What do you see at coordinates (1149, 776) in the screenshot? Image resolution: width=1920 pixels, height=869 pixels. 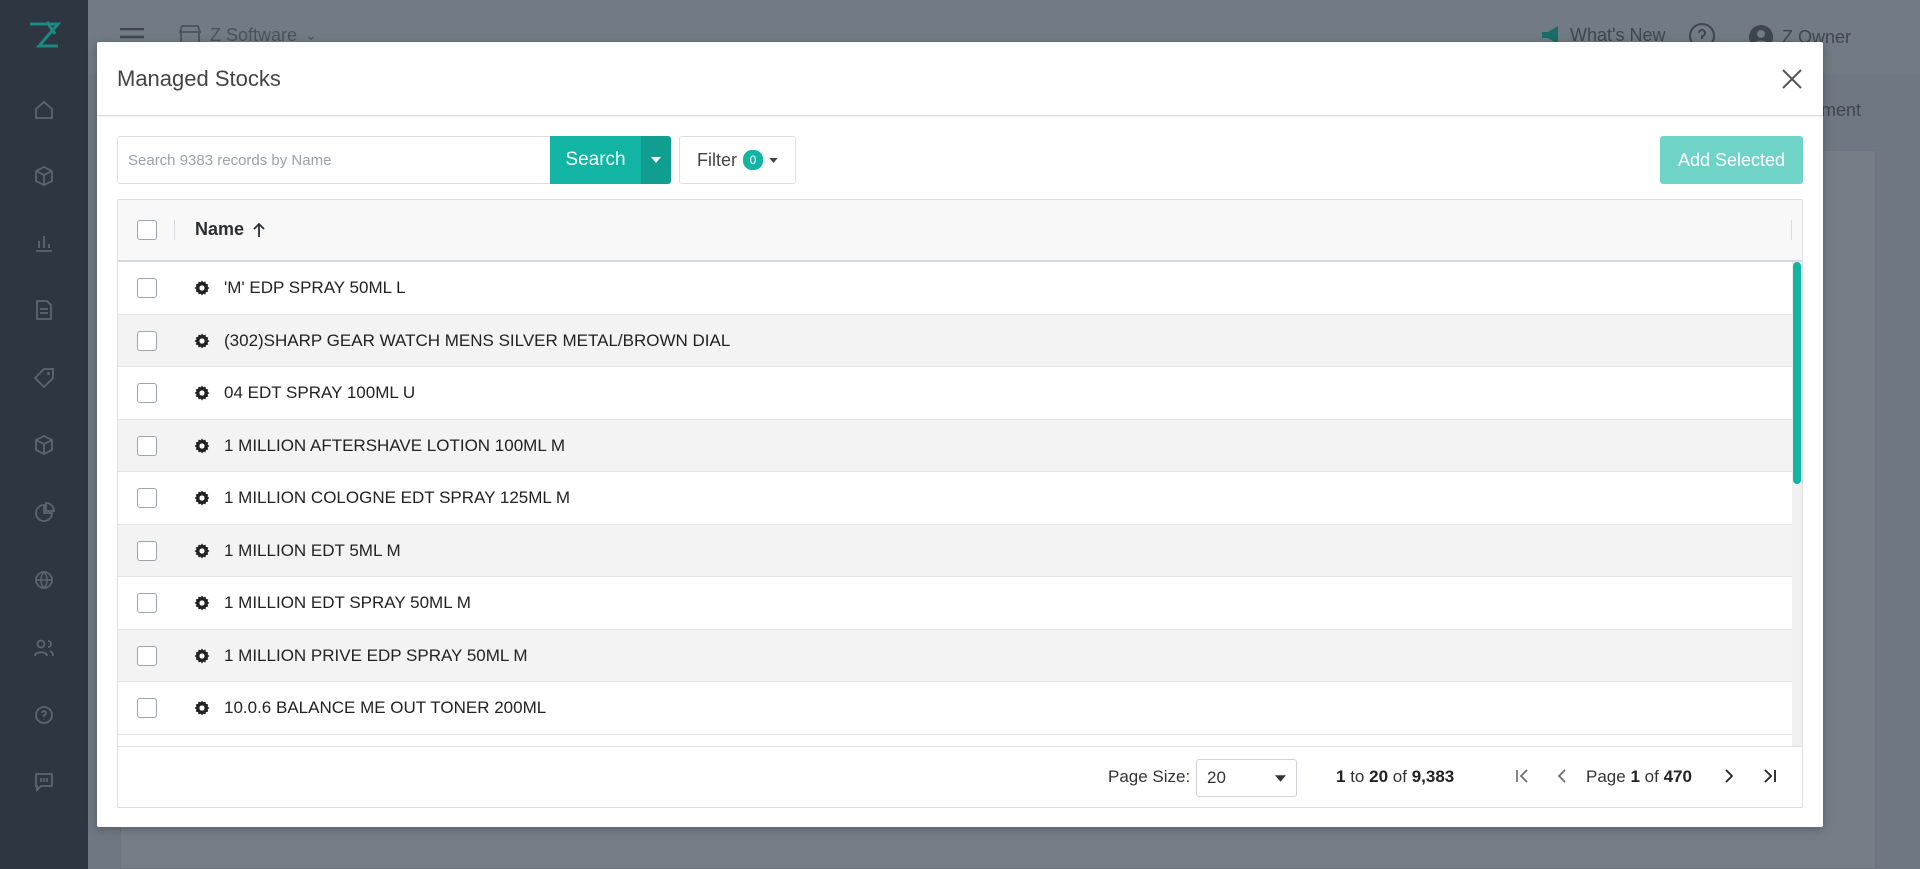 I see `page-size-label: Page Size:` at bounding box center [1149, 776].